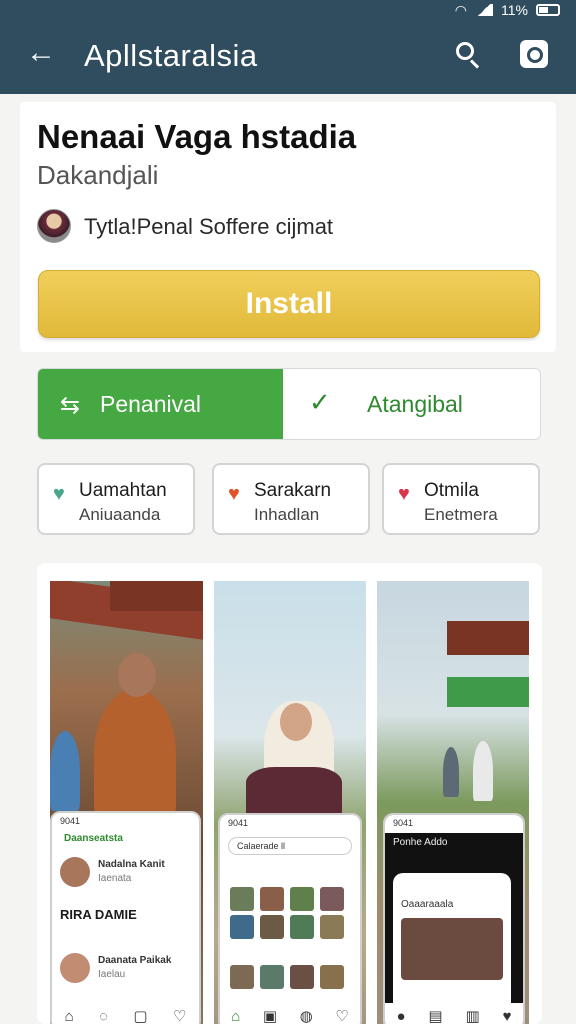  Describe the element at coordinates (453, 802) in the screenshot. I see `screenshot-3: 9041 Ponhe Addo Oaaaraaala ● ▤ ▥ ♥` at that location.